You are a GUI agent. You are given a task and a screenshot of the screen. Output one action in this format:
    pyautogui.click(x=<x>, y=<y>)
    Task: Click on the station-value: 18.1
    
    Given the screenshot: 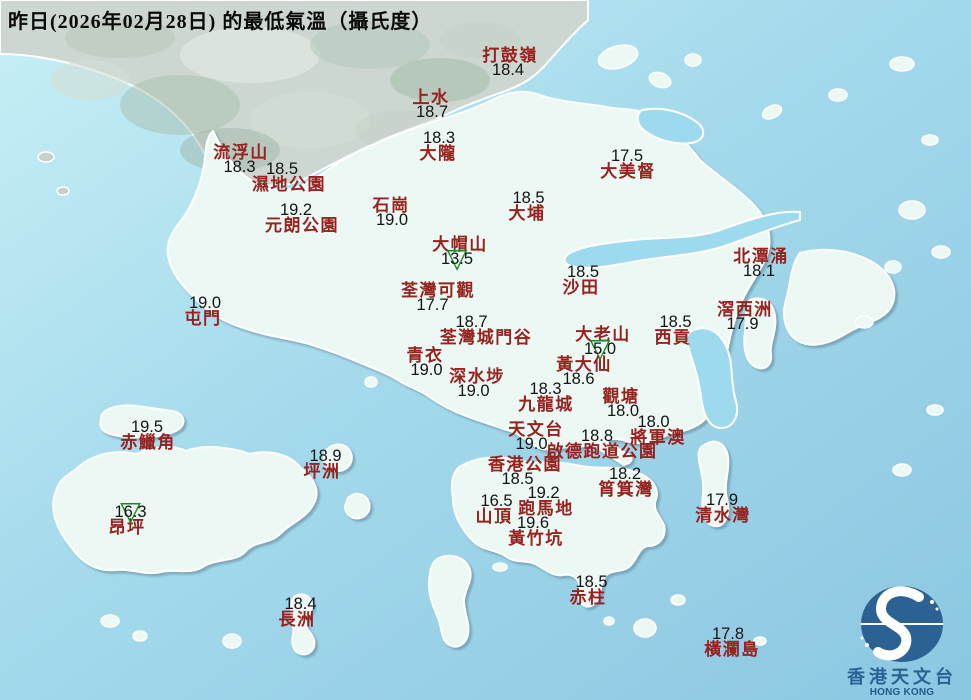 What is the action you would take?
    pyautogui.click(x=759, y=271)
    